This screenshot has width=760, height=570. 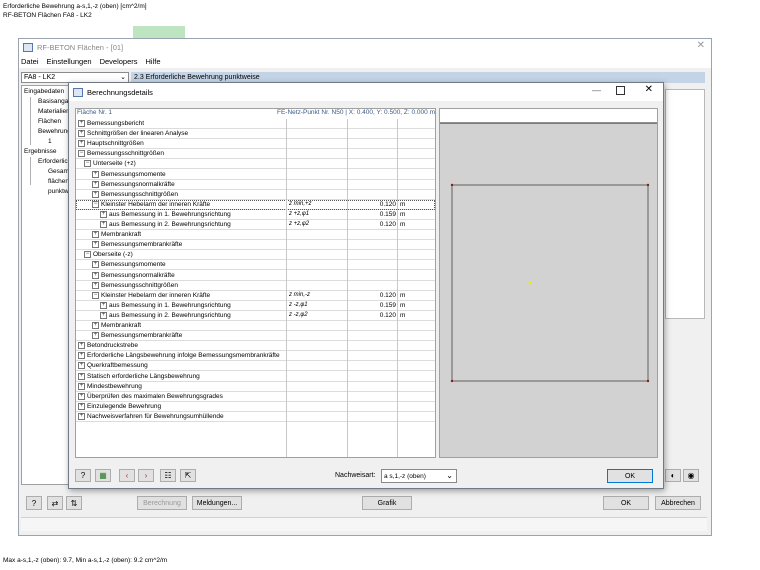 I want to click on dialog-help-icon: ?, so click(x=83, y=475).